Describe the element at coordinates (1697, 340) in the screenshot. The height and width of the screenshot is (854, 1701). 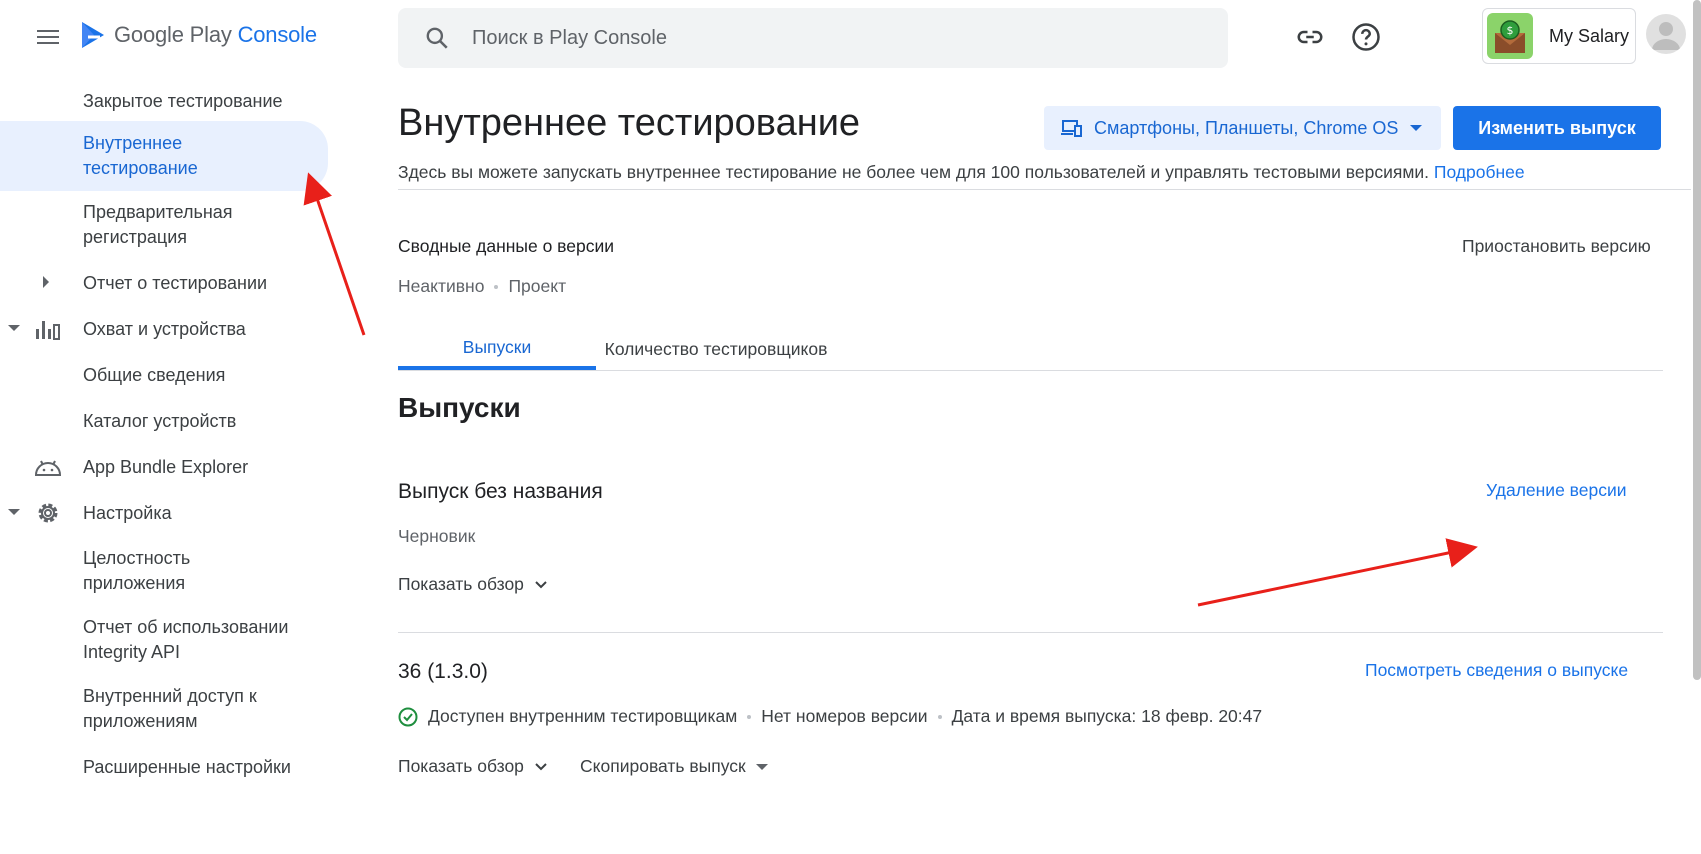
I see `scrollbar` at that location.